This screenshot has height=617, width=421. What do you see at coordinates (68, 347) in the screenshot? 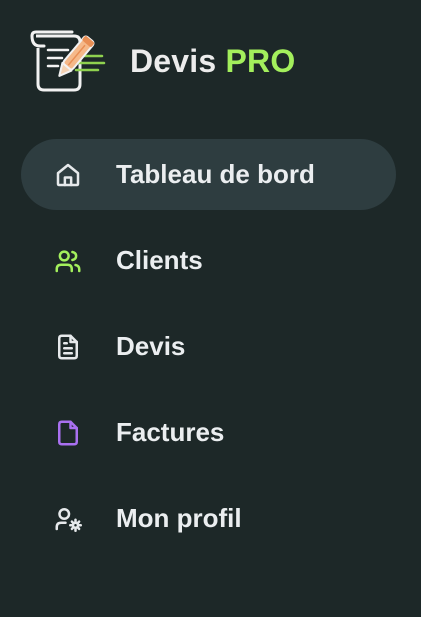
I see `file-text-icon` at bounding box center [68, 347].